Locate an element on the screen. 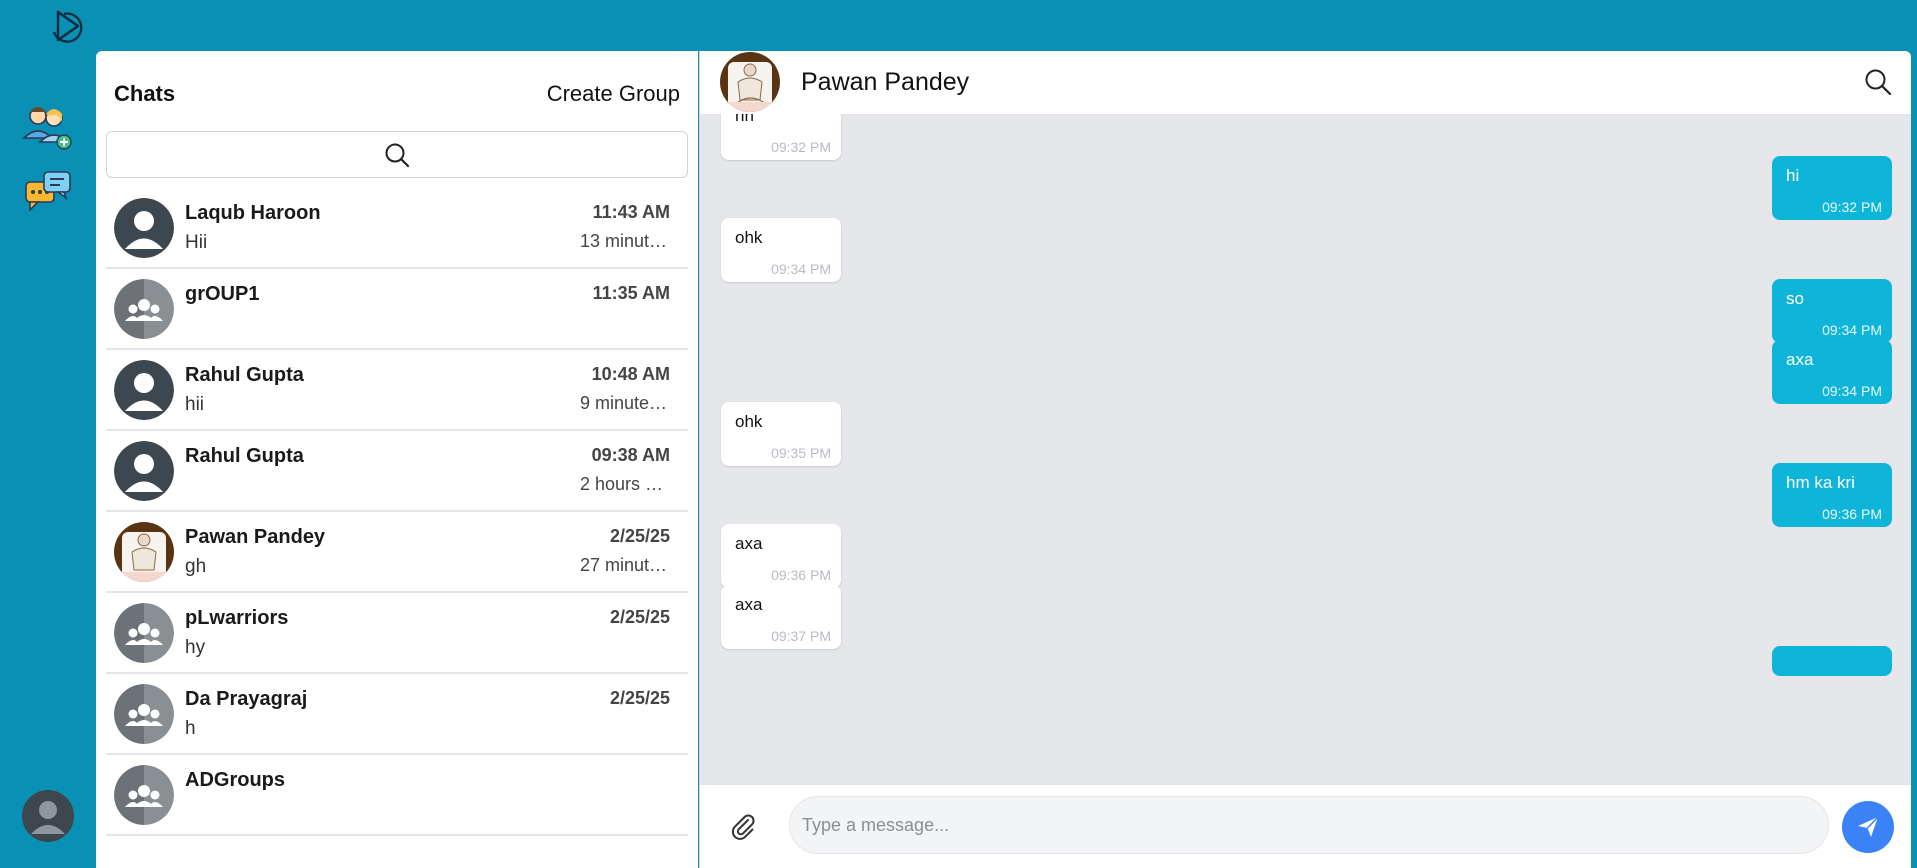 The image size is (1917, 868). chat-list-item: Pawan Pandey gh 2/25/25 27 minutes ago is located at coordinates (397, 552).